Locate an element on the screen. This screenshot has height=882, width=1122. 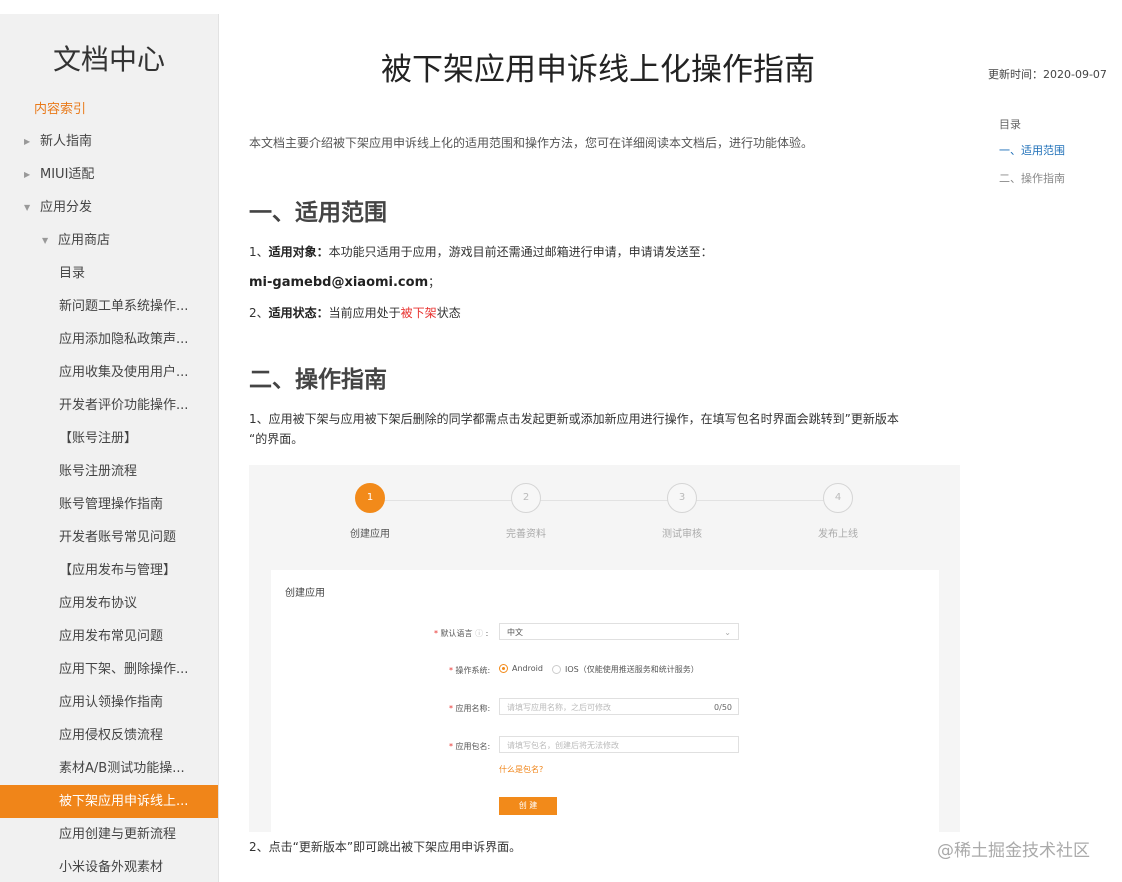
sidebar-item-label: 应用认领操作指南 is located at coordinates (111, 702).